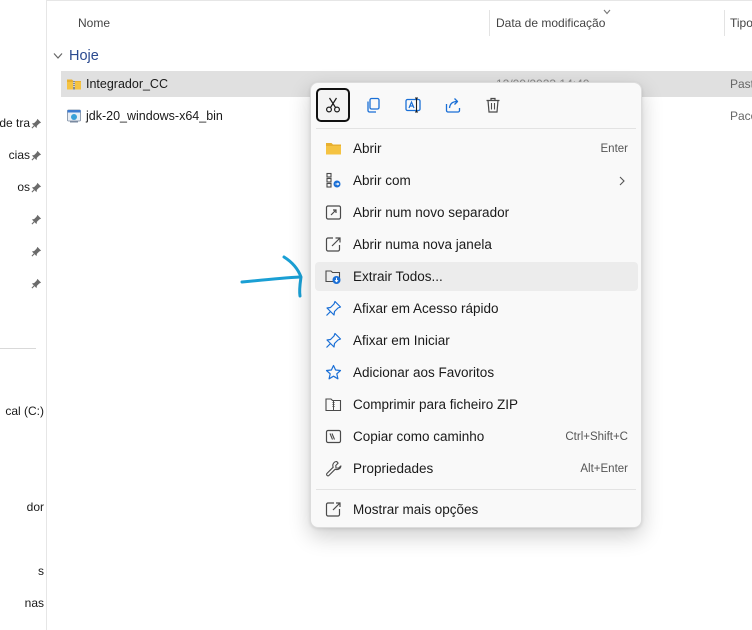 The height and width of the screenshot is (630, 752). What do you see at coordinates (271, 276) in the screenshot?
I see `annotation-arrow` at bounding box center [271, 276].